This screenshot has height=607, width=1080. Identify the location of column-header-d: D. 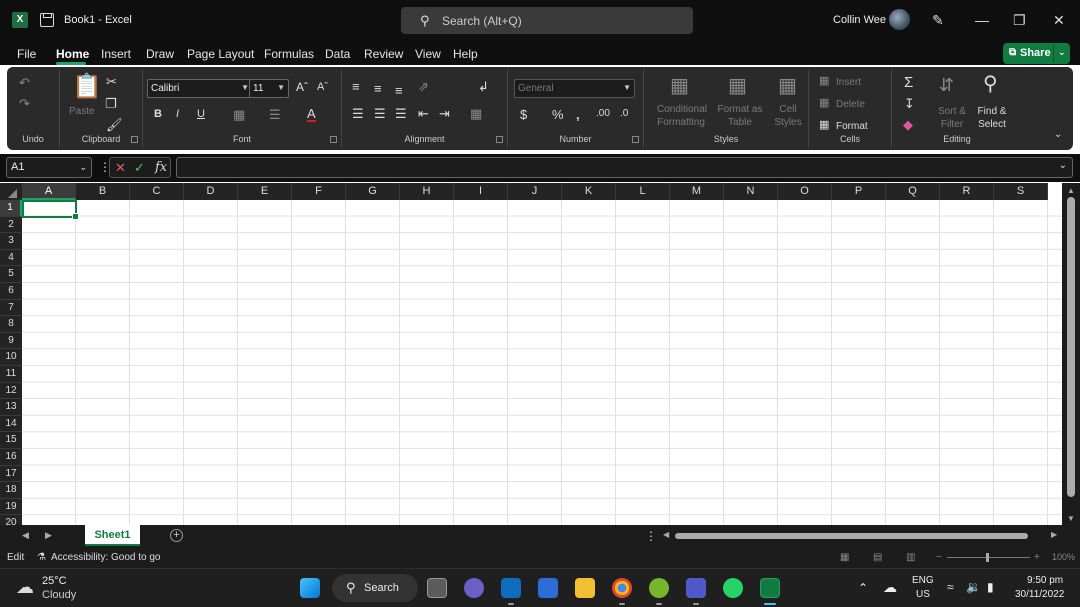
(211, 191).